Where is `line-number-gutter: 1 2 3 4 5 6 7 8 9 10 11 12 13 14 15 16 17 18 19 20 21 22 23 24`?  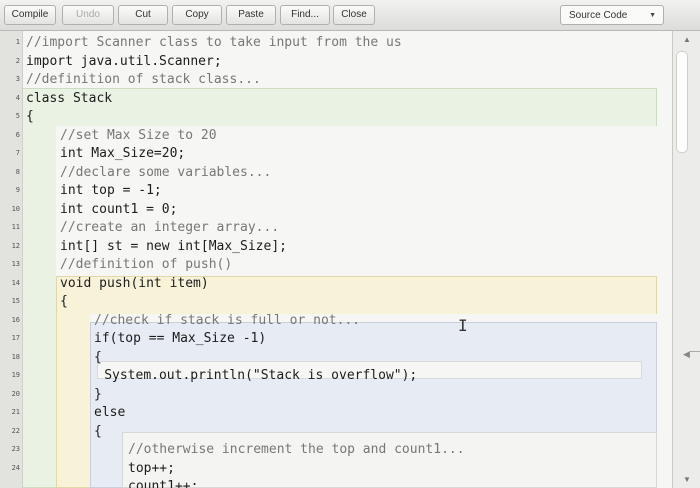
line-number-gutter: 1 2 3 4 5 6 7 8 9 10 11 12 13 14 15 16 17 18 19 20 21 22 23 24 is located at coordinates (11, 259).